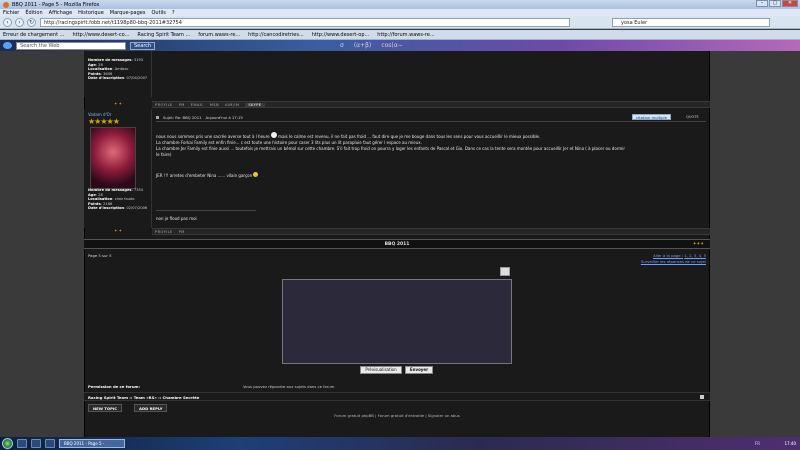  I want to click on add-reply-button: ADD REPLY, so click(151, 408).